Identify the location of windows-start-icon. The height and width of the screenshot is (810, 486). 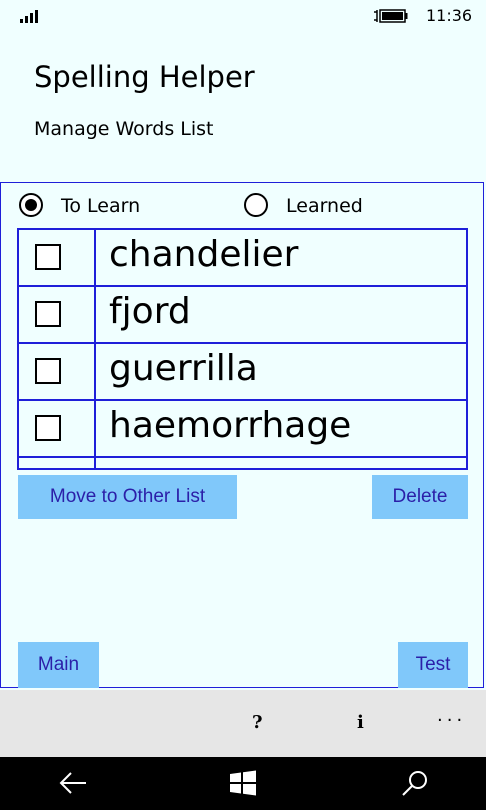
(243, 783).